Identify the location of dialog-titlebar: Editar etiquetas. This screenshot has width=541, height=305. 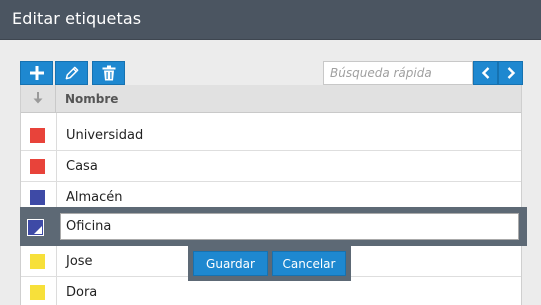
(270, 20).